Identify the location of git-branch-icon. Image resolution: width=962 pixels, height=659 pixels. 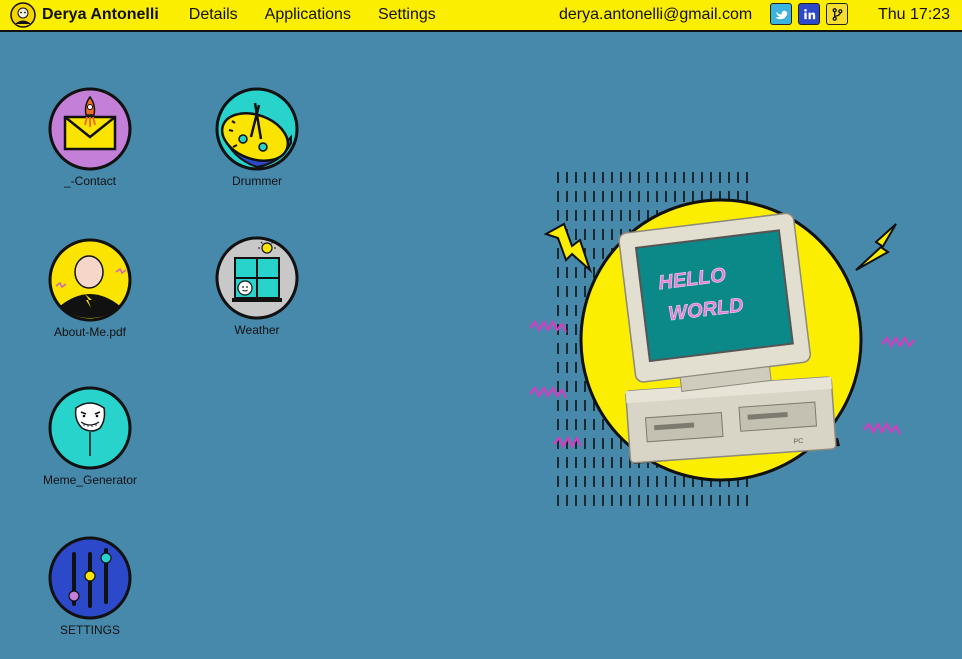
(837, 14).